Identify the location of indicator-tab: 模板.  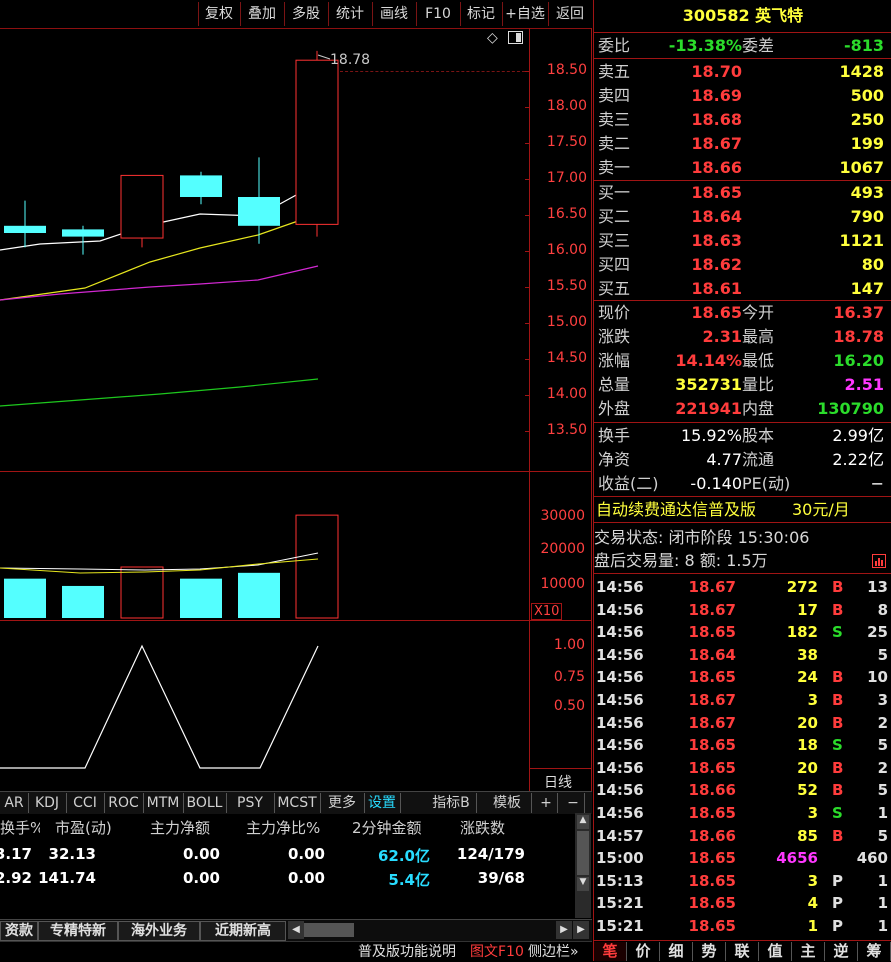
(507, 803).